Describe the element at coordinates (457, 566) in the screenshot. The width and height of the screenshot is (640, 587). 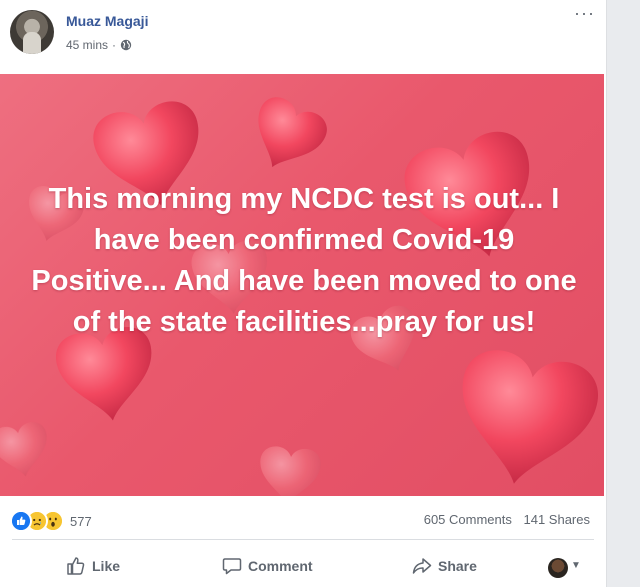
I see `share-label: Share` at that location.